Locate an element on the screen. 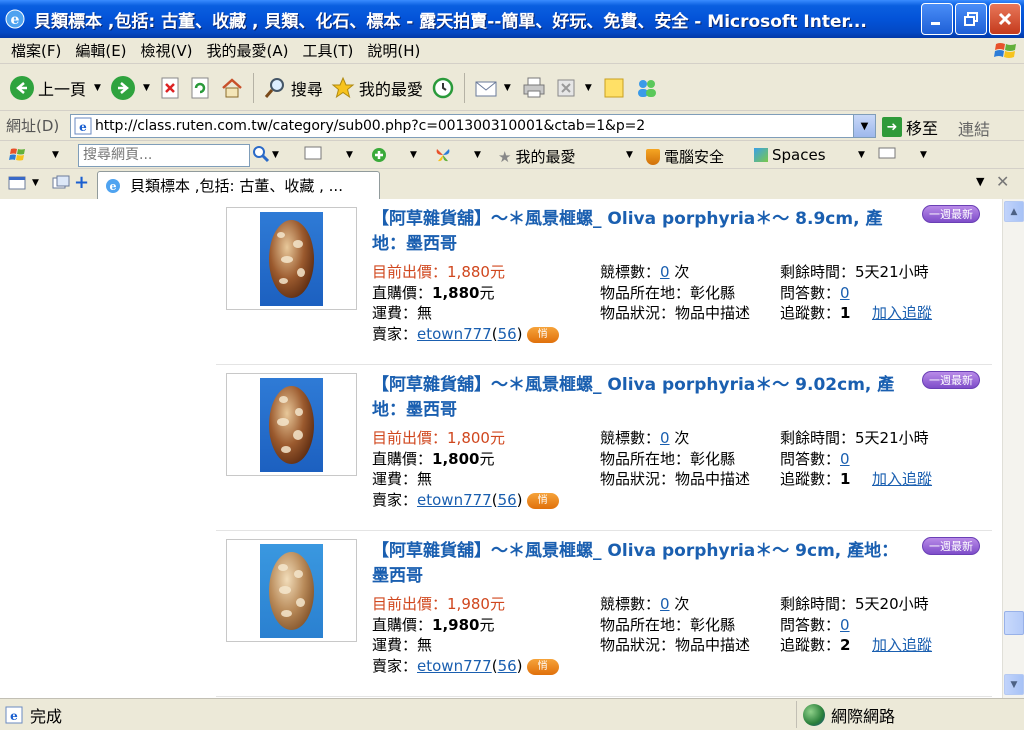 The image size is (1024, 730). messenger-button is located at coordinates (647, 88).